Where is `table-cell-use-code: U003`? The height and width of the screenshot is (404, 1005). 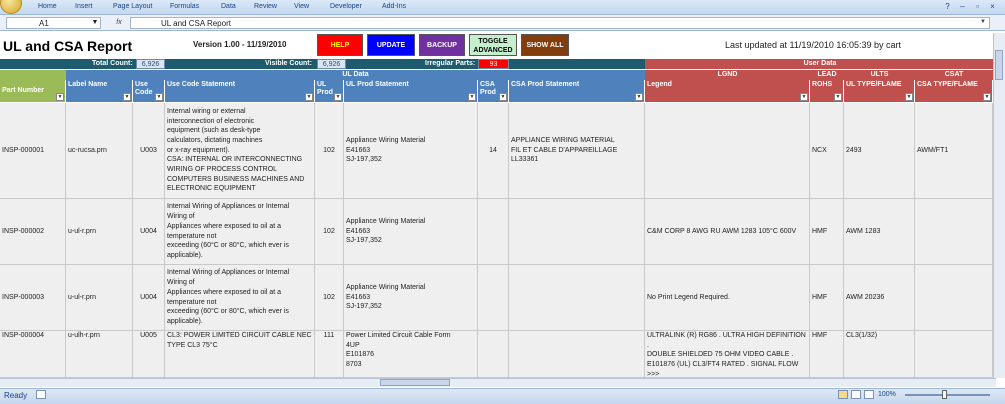 table-cell-use-code: U003 is located at coordinates (149, 151).